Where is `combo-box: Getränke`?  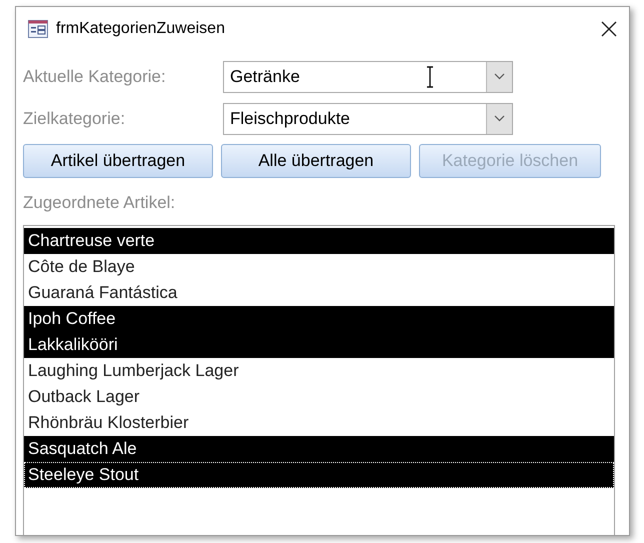 combo-box: Getränke is located at coordinates (368, 76).